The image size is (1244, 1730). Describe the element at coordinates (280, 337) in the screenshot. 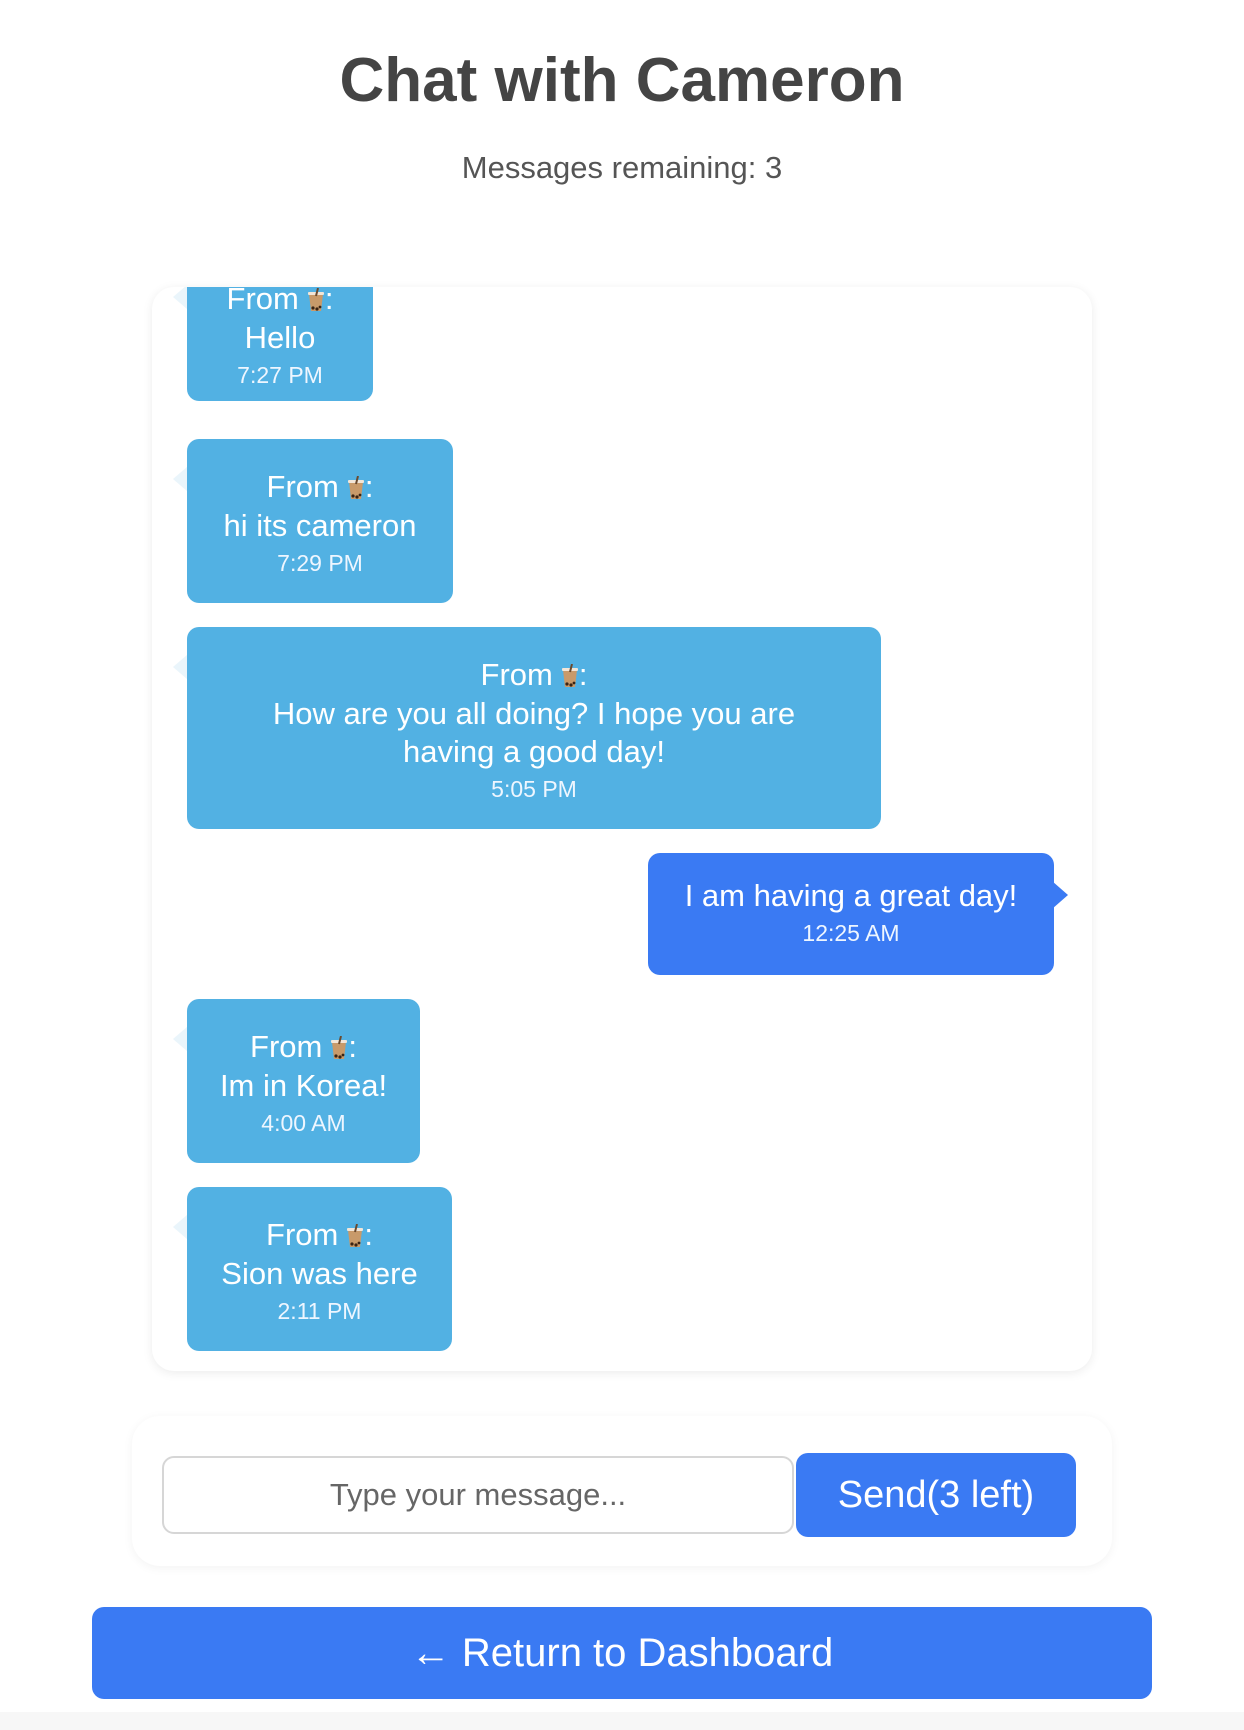

I see `message-text: Hello` at that location.